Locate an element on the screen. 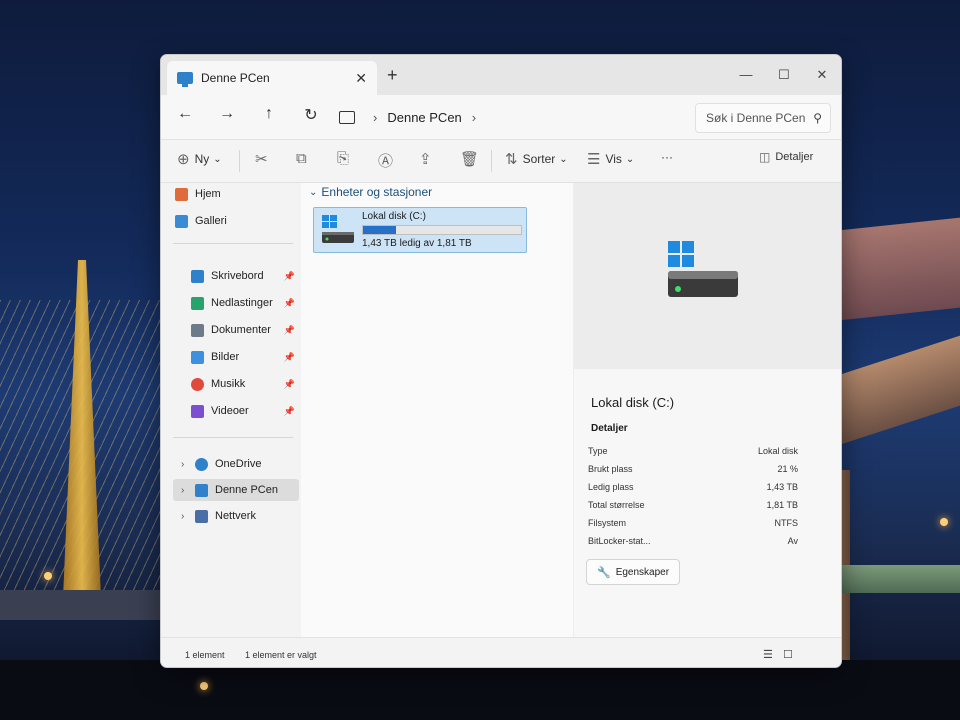  details-title: Lokal disk (C:) is located at coordinates (633, 402).